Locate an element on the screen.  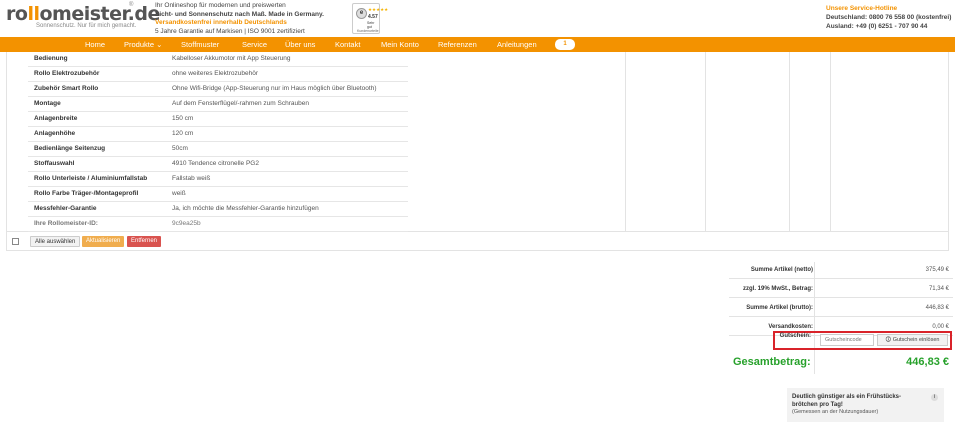
nav-item-ueber-uns: Über uns is located at coordinates (300, 44).